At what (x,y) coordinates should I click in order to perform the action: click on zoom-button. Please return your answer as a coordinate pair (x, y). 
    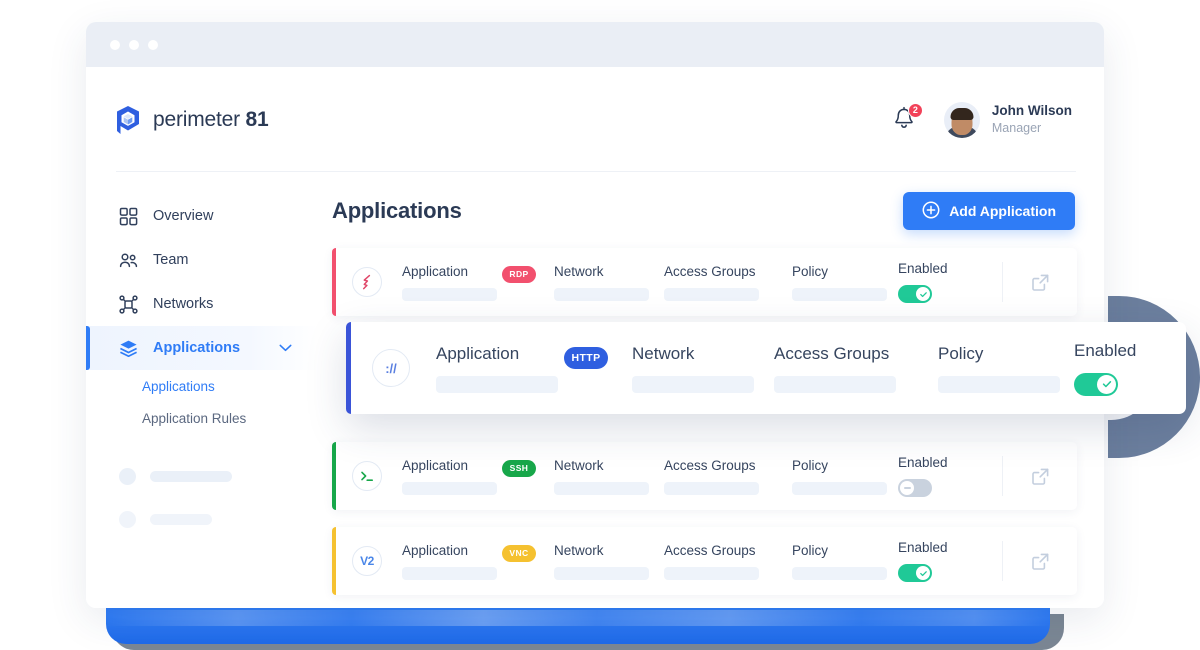
    Looking at the image, I should click on (153, 44).